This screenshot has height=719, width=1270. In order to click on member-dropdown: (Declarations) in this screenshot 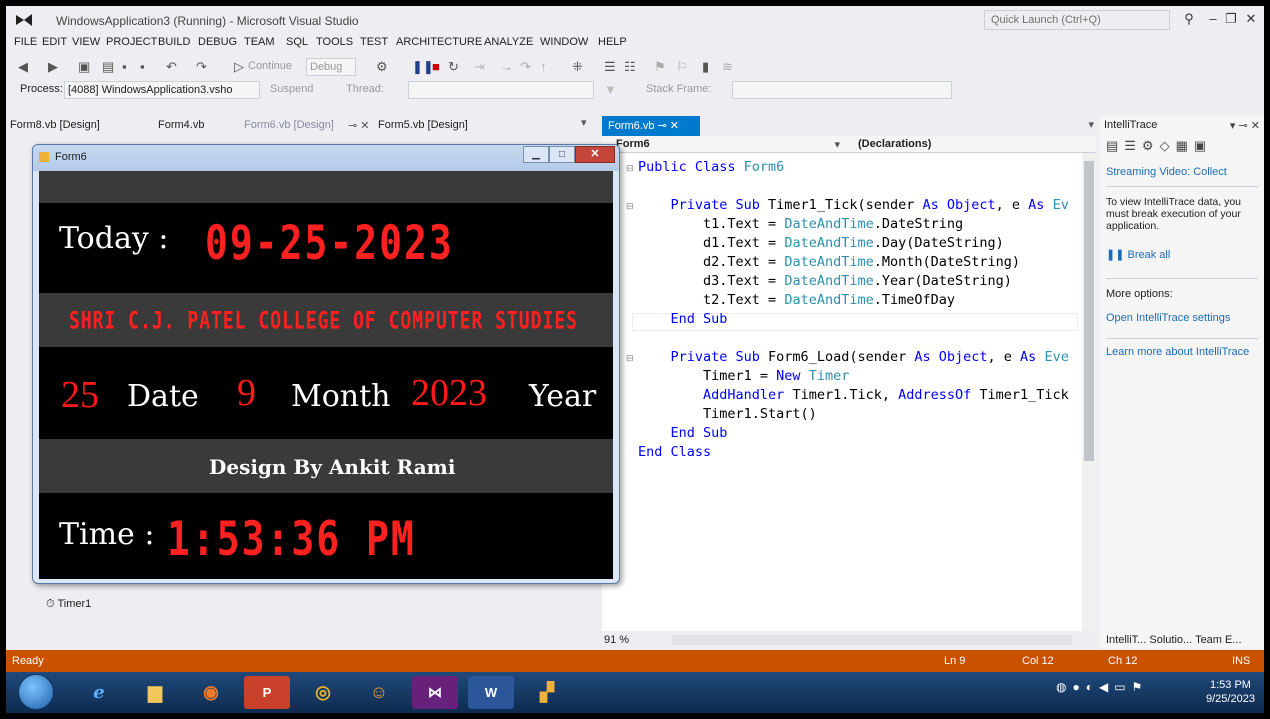, I will do `click(970, 144)`.